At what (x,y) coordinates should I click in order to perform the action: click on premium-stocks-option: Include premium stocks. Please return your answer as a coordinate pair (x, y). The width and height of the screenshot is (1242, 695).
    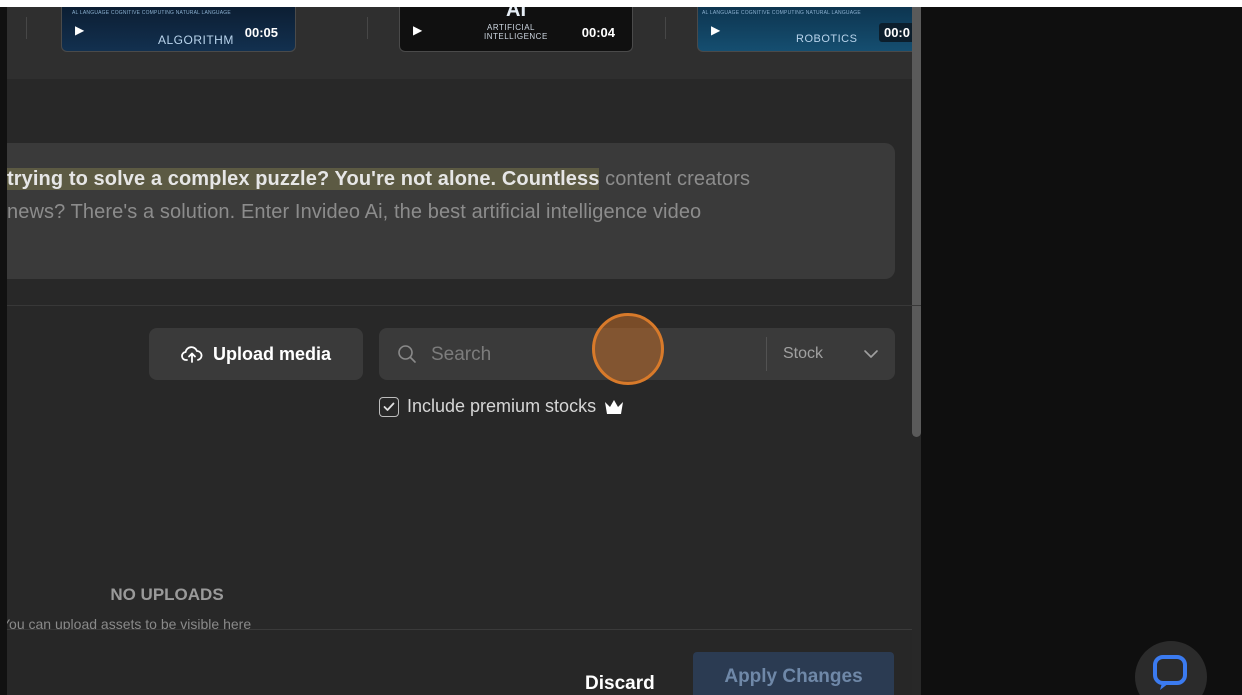
    Looking at the image, I should click on (501, 406).